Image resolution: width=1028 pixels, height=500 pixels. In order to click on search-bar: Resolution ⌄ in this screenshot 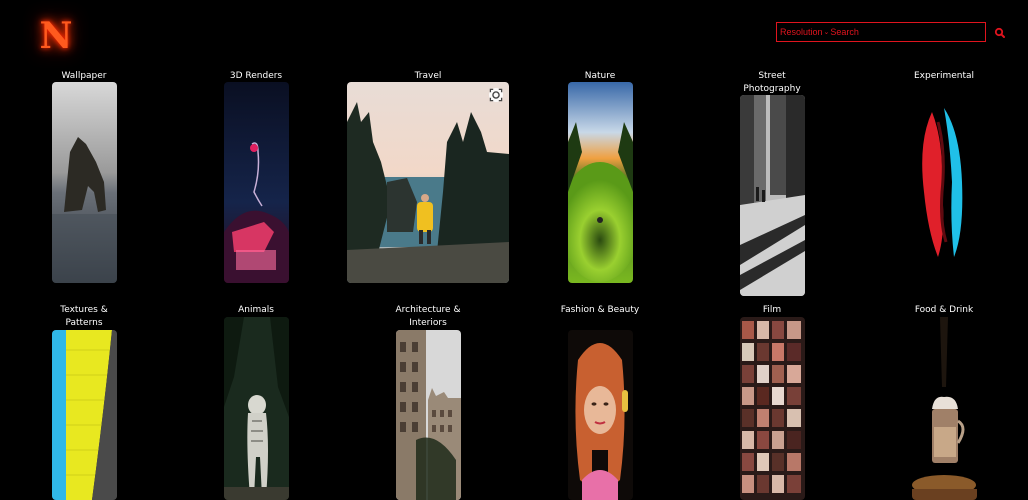, I will do `click(881, 32)`.